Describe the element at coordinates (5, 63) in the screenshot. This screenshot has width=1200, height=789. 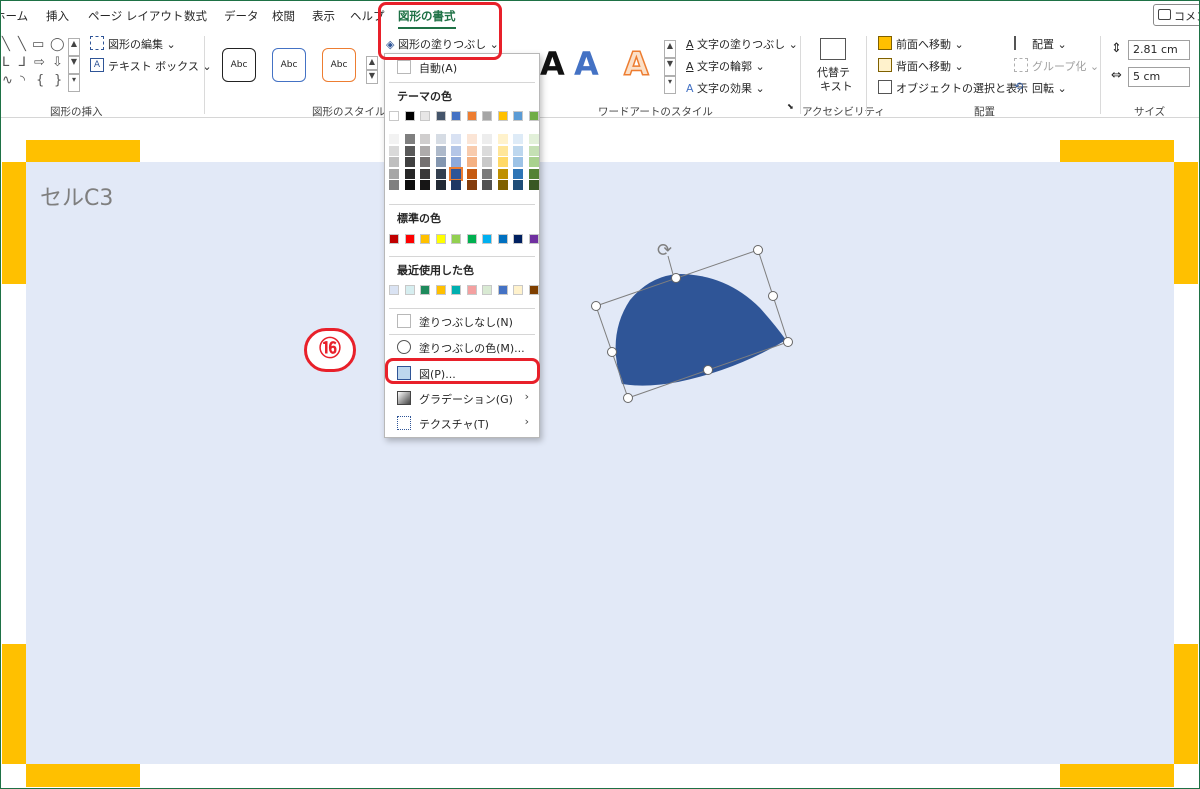
I see `connector-shape-icon: ᒪ` at that location.